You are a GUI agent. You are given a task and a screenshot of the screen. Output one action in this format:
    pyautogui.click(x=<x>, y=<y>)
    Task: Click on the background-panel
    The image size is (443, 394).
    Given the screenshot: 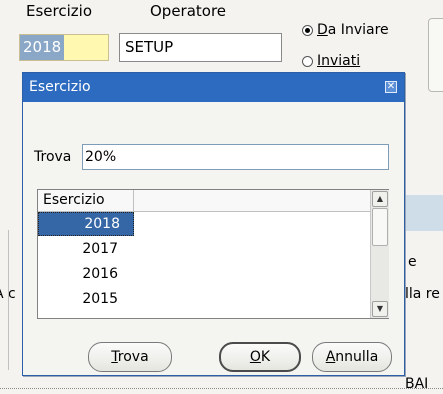 What is the action you would take?
    pyautogui.click(x=423, y=213)
    